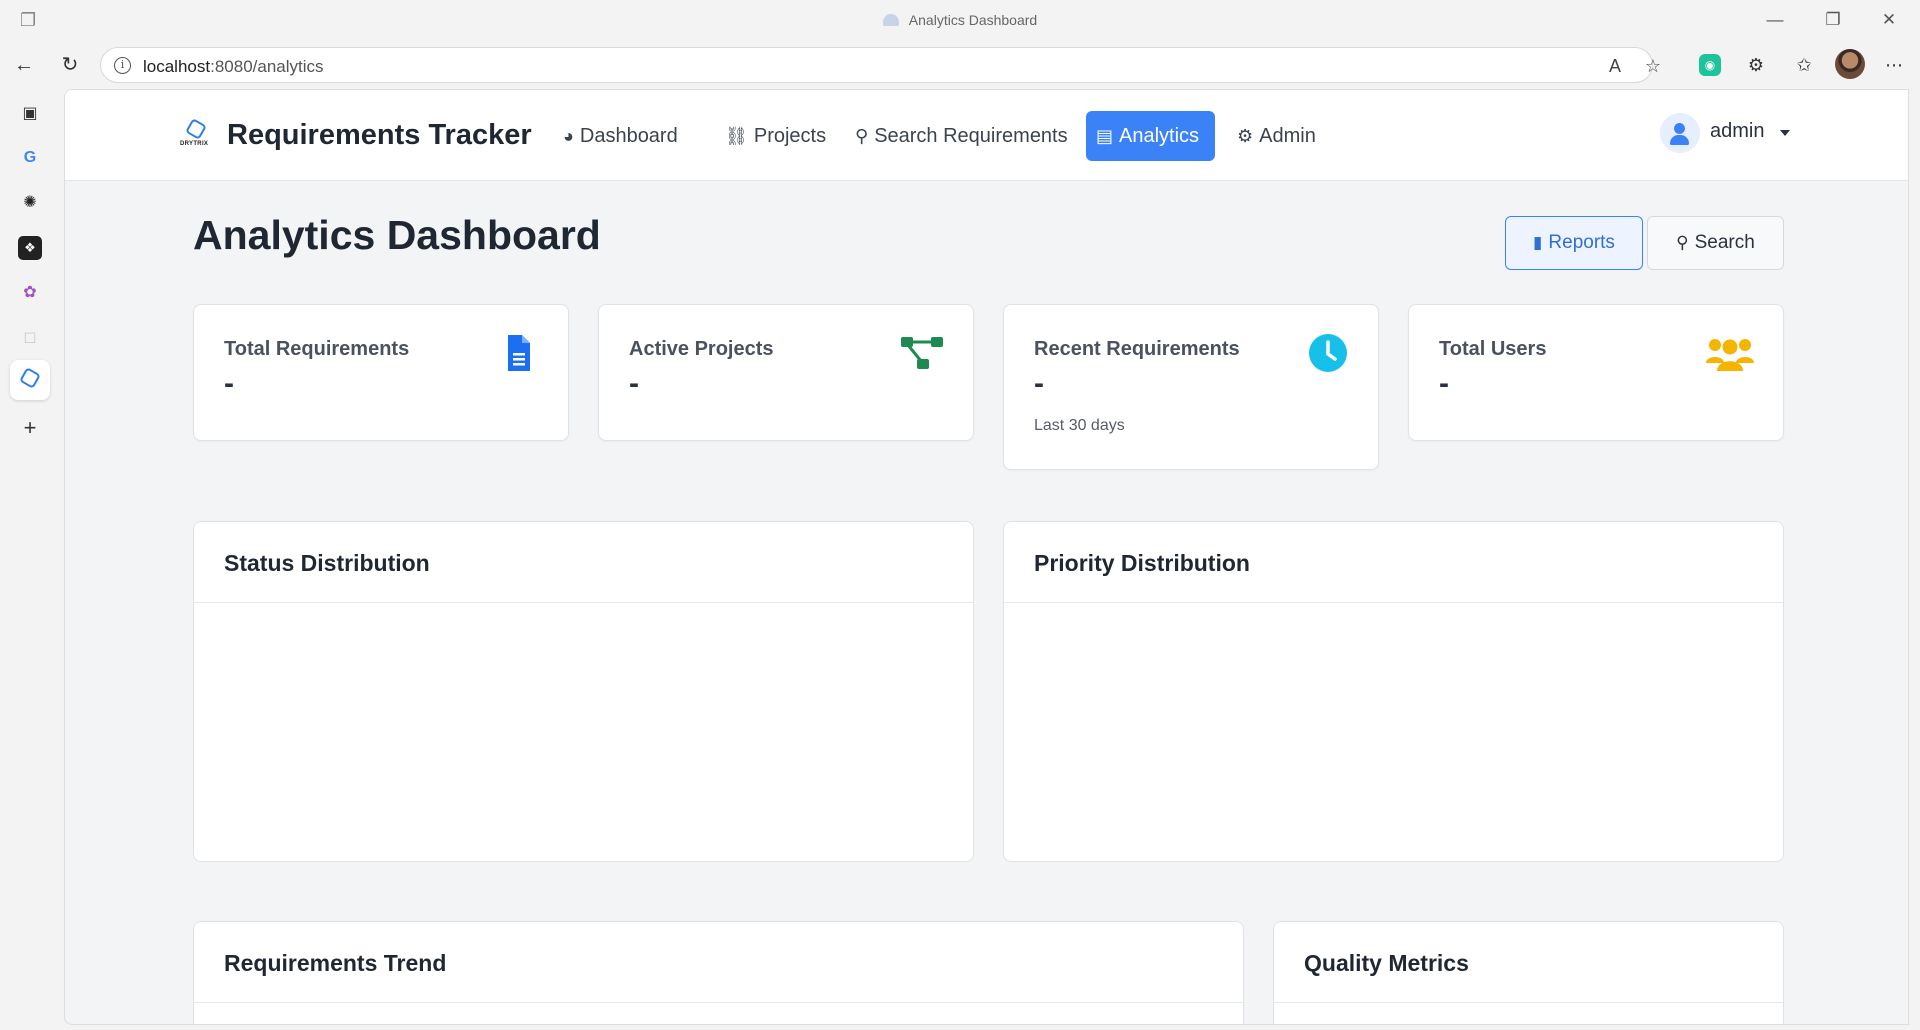 Image resolution: width=1920 pixels, height=1030 pixels. Describe the element at coordinates (1680, 133) in the screenshot. I see `user-avatar-icon` at that location.